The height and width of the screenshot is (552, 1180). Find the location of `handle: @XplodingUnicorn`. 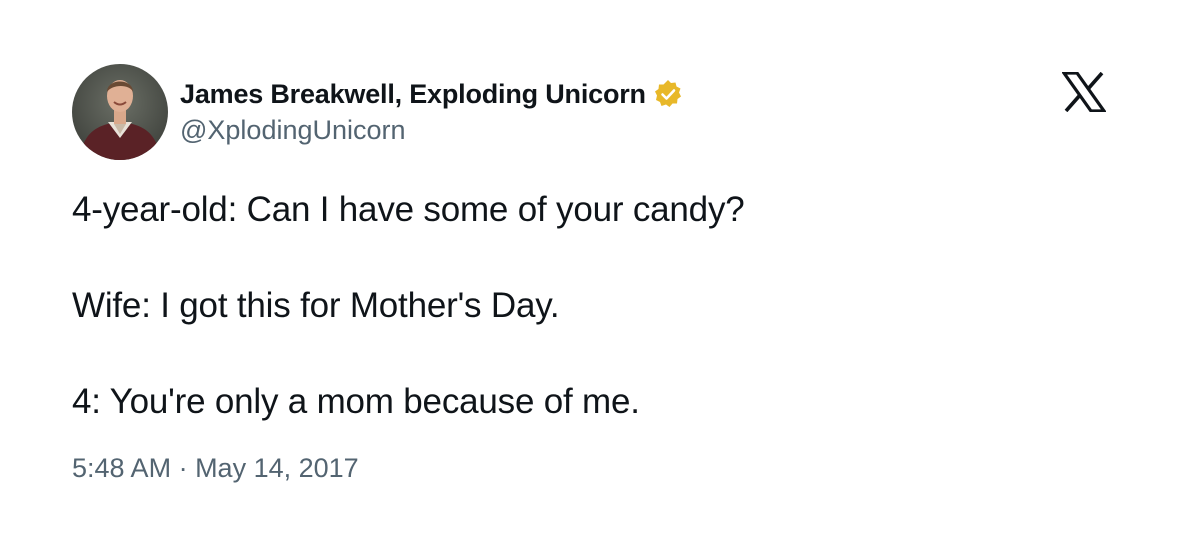

handle: @XplodingUnicorn is located at coordinates (432, 130).